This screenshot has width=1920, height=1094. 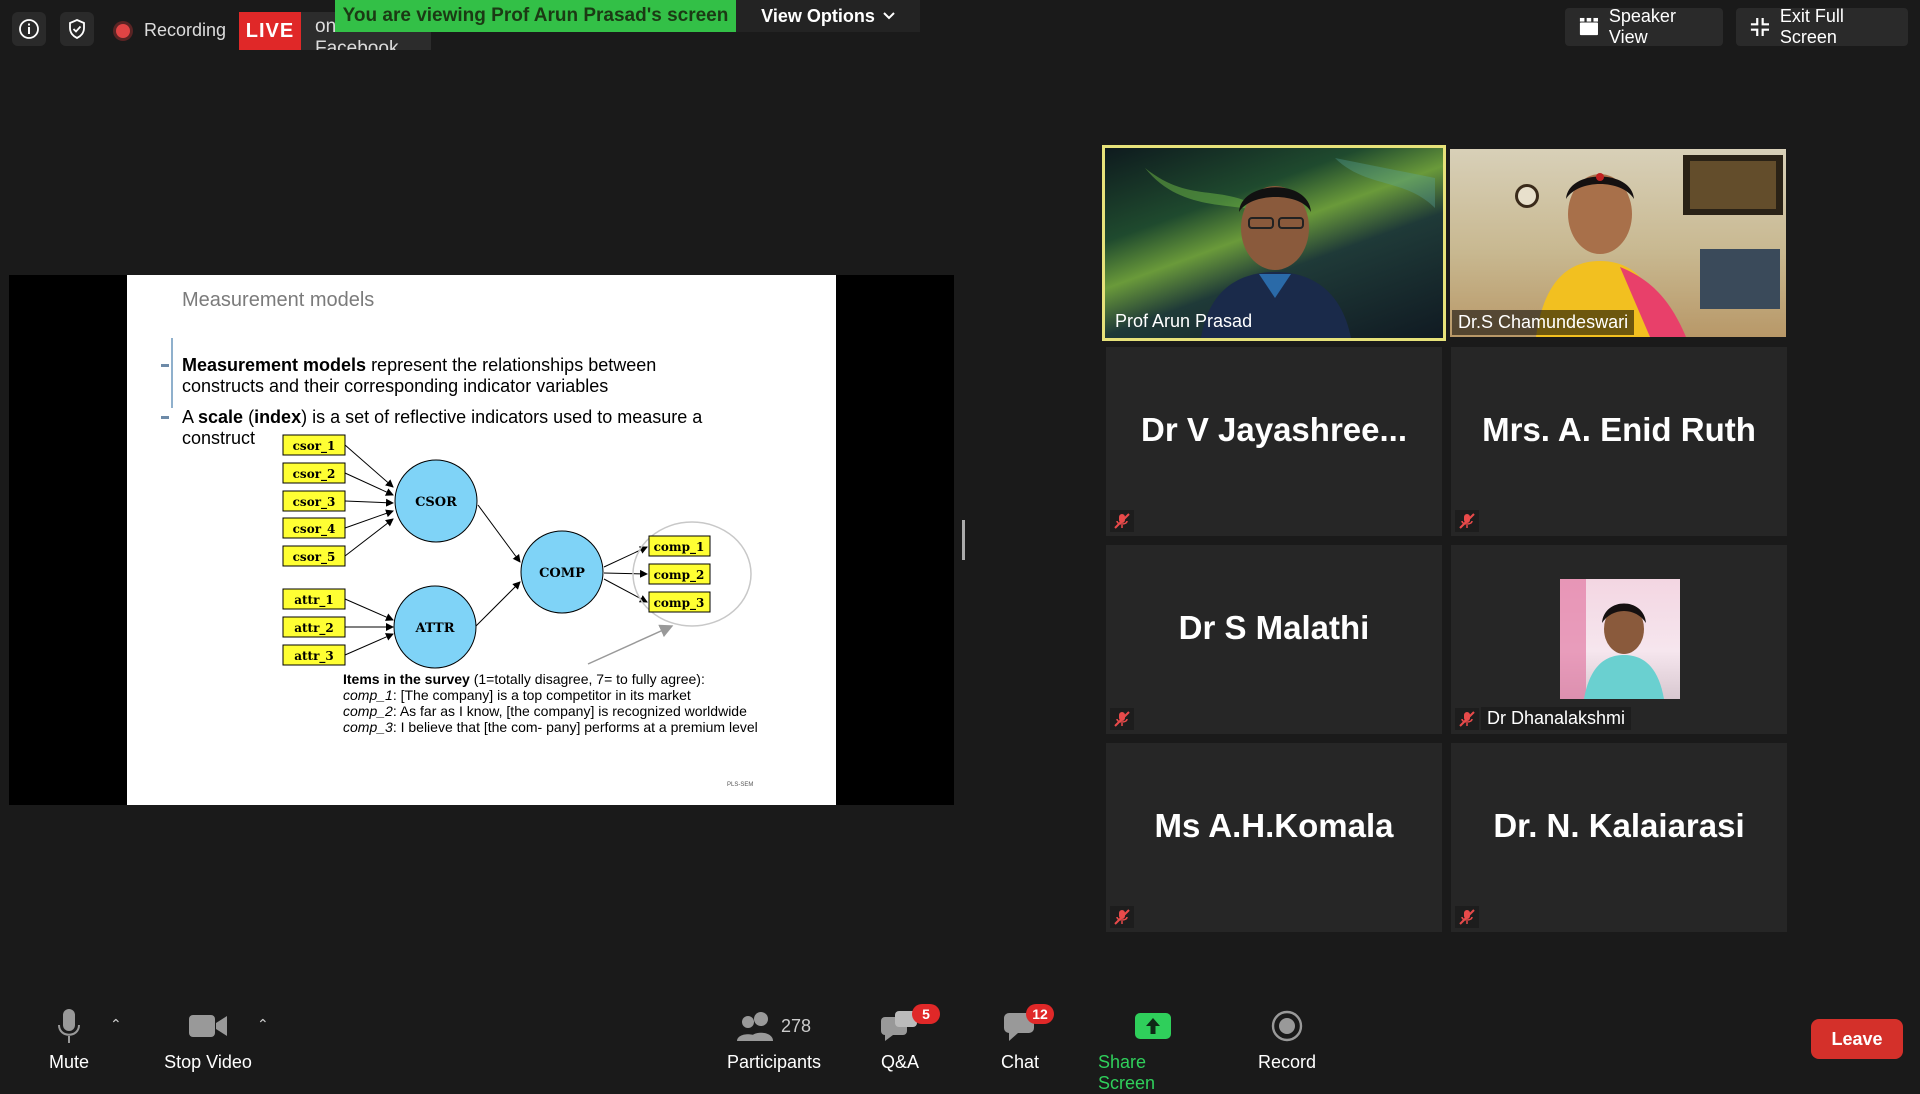 I want to click on shield-check-icon, so click(x=77, y=29).